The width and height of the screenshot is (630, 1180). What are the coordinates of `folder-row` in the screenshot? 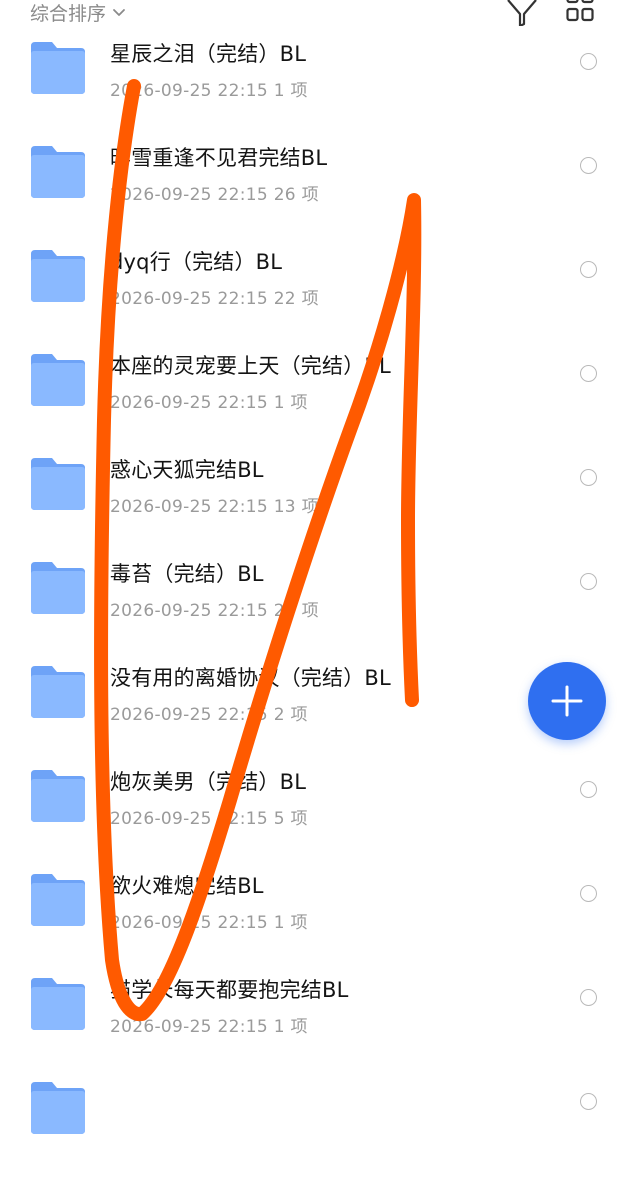 It's located at (315, 1128).